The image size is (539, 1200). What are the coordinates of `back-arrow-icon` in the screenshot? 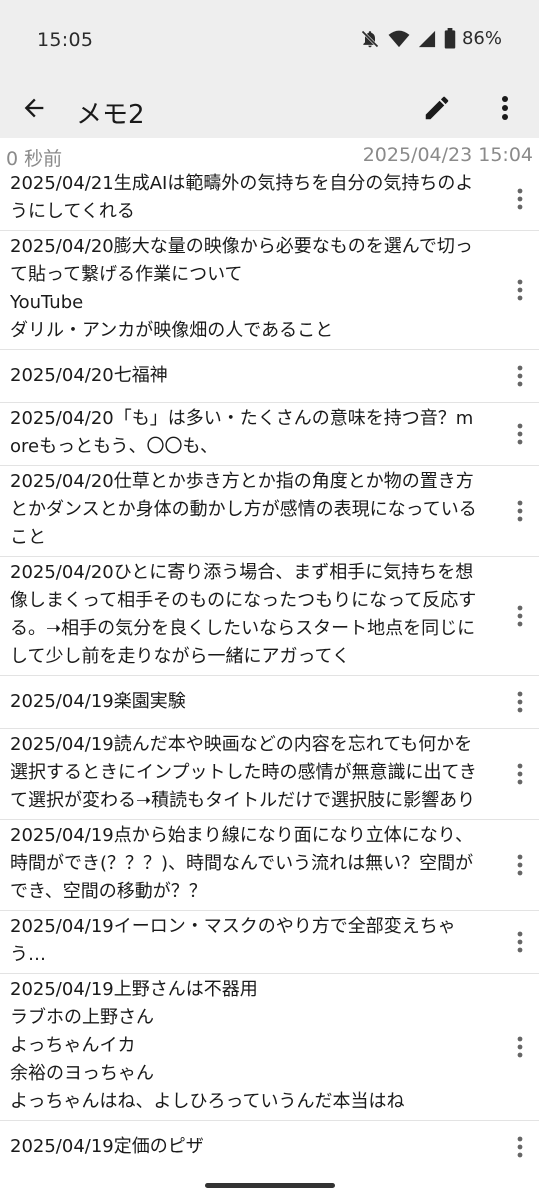 It's located at (34, 110).